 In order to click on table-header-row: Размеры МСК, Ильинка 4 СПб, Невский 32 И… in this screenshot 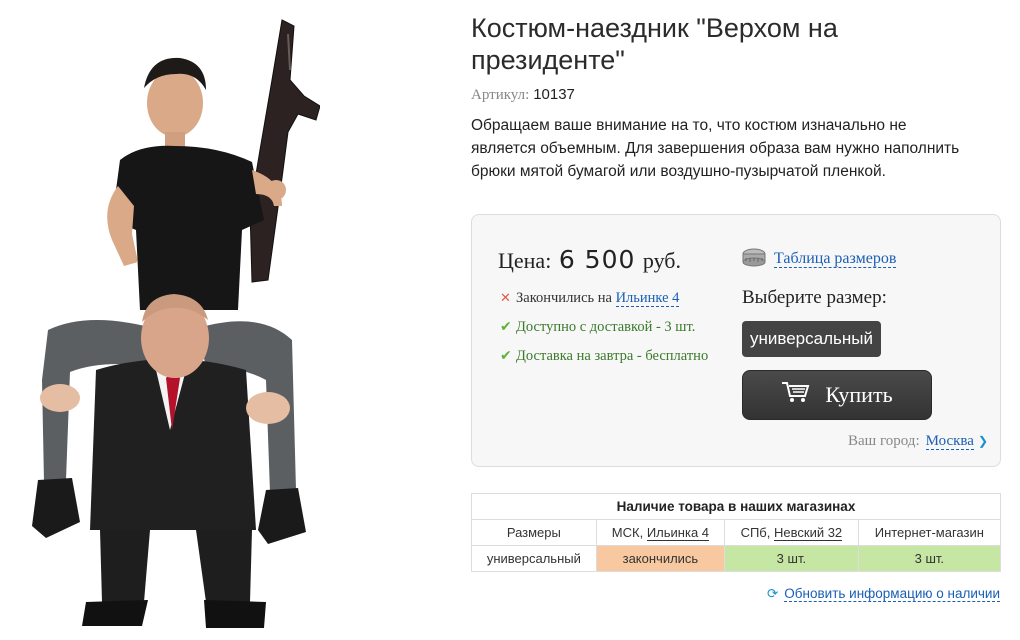, I will do `click(736, 532)`.